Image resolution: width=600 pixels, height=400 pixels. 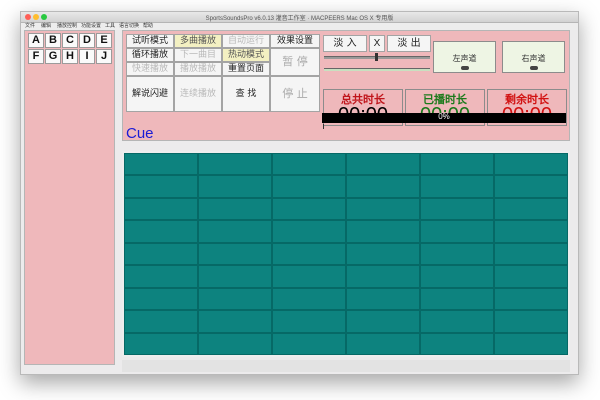 What do you see at coordinates (150, 69) in the screenshot?
I see `fast-play-button: 快速播放` at bounding box center [150, 69].